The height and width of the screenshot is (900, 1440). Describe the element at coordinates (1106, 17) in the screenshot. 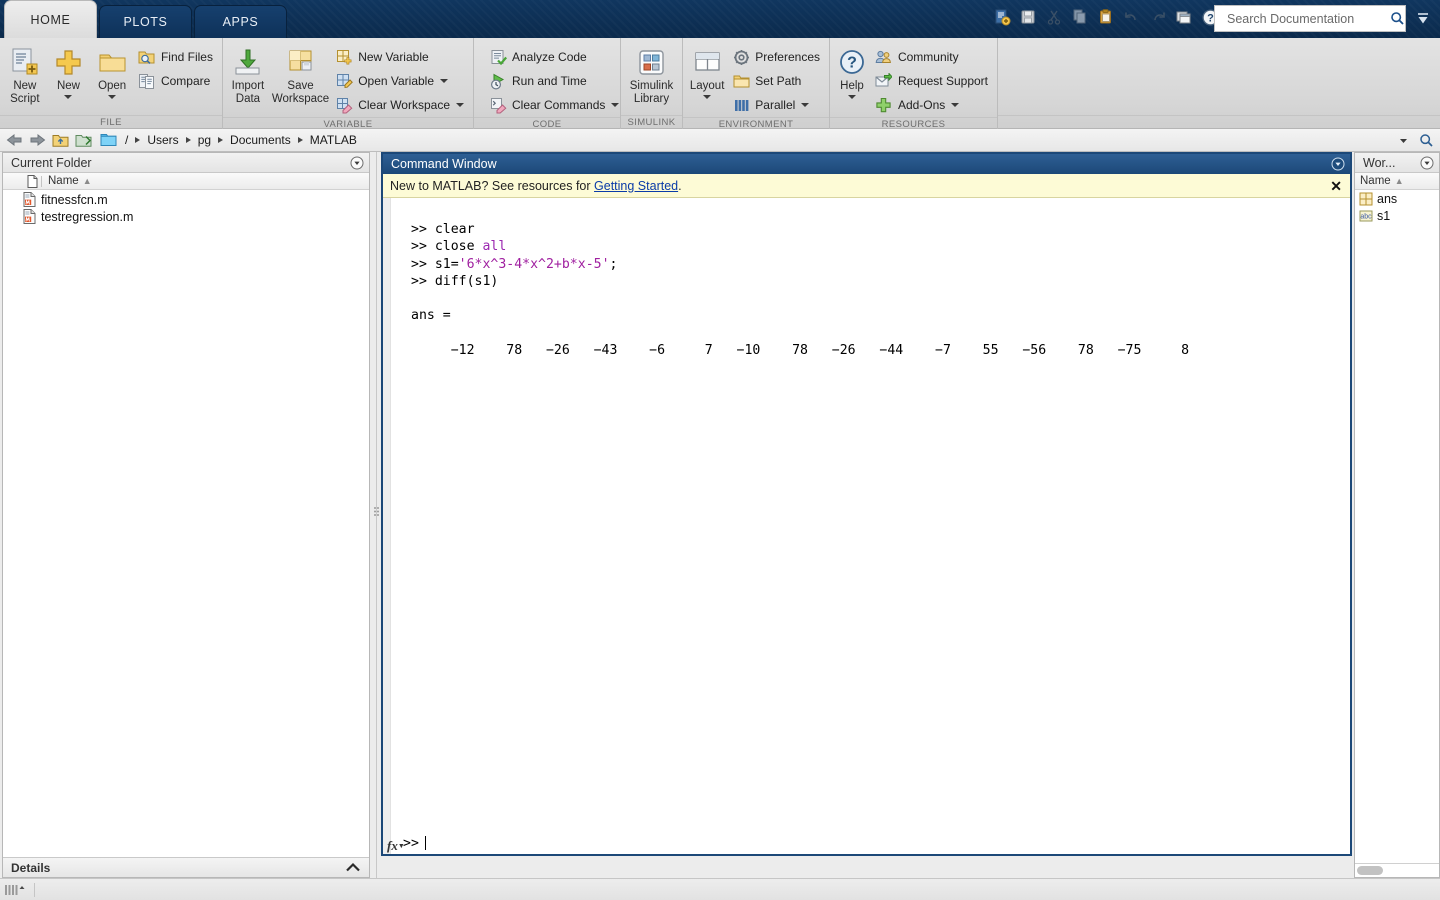

I see `paste-icon` at that location.